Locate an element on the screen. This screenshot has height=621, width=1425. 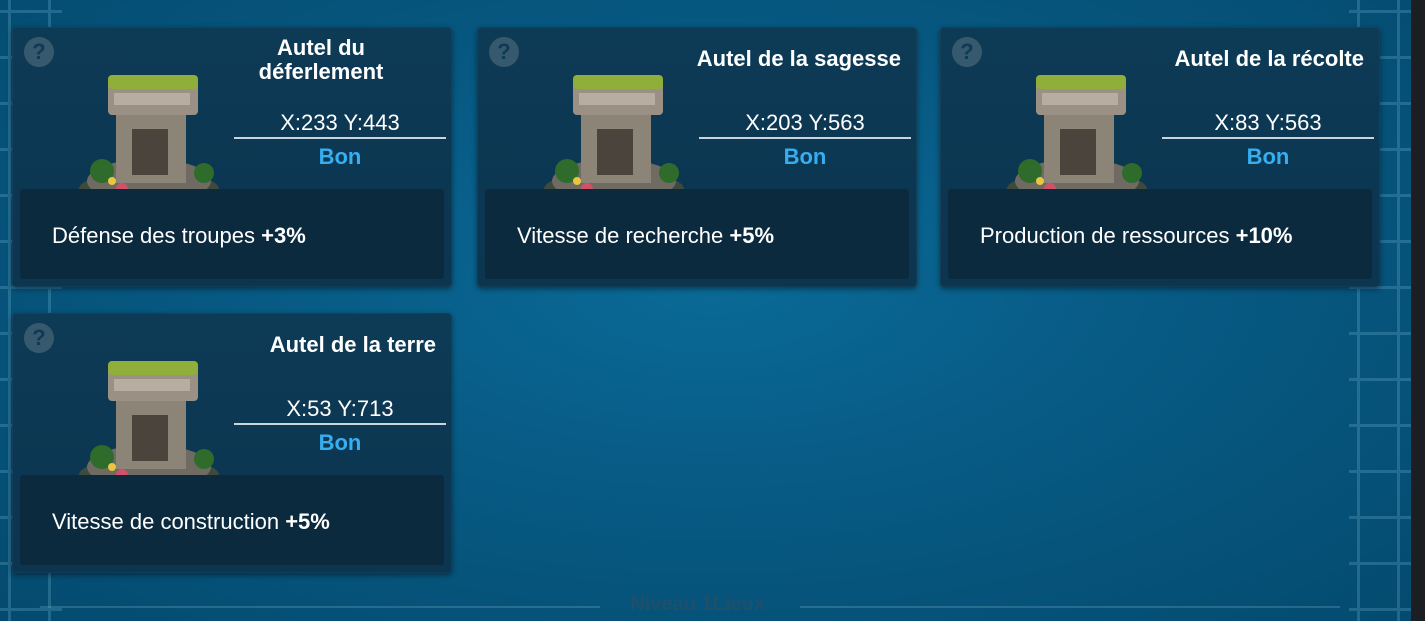
bonus-value: +3% is located at coordinates (283, 235).